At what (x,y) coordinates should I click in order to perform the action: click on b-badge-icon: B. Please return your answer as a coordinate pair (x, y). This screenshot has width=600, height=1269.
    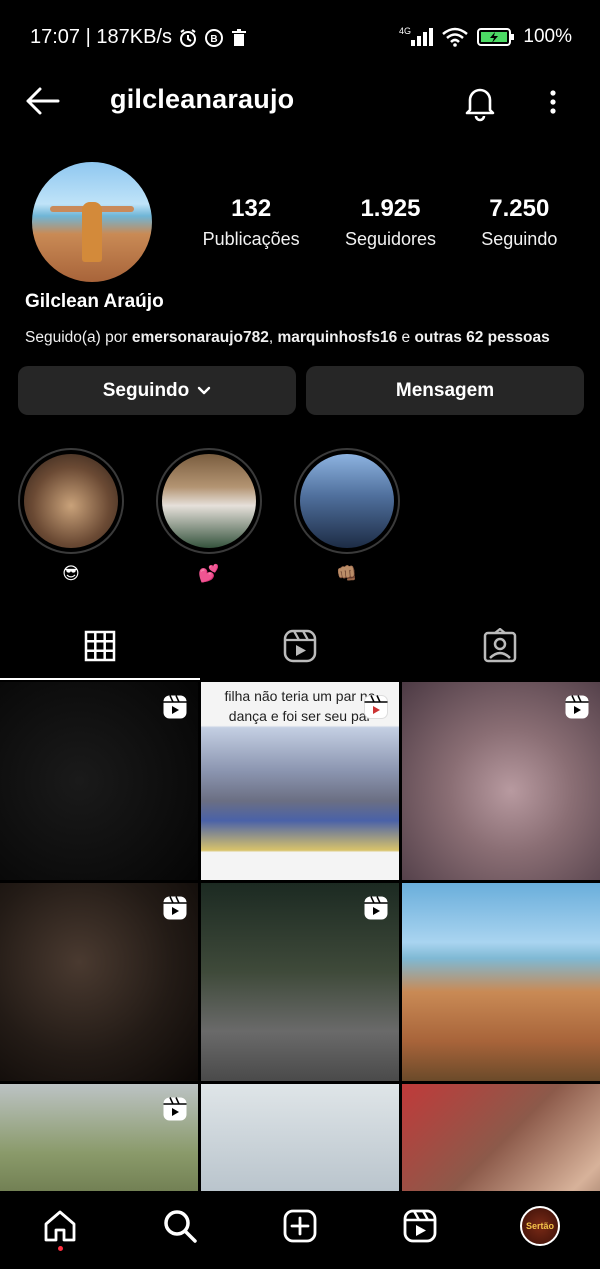
    Looking at the image, I should click on (214, 38).